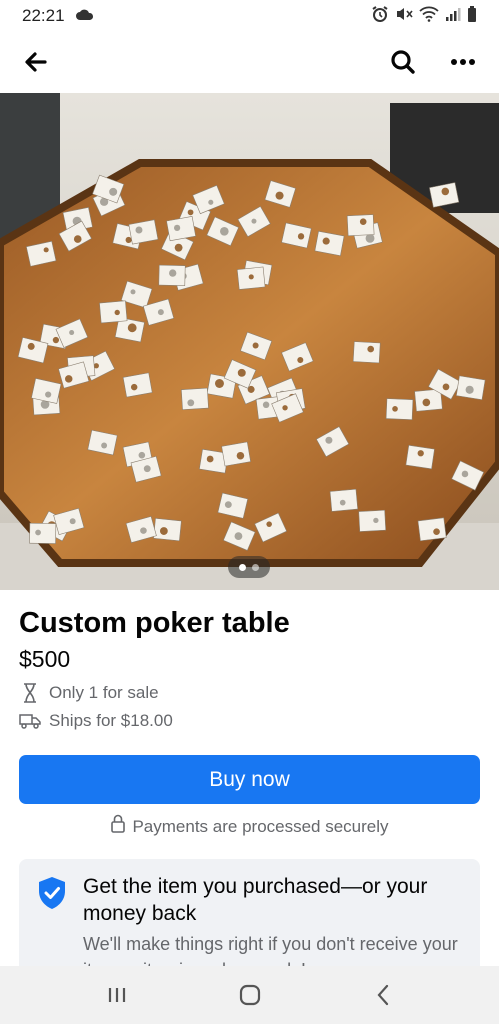 This screenshot has width=499, height=1024. I want to click on shipping-row: Ships for $18.00, so click(249, 721).